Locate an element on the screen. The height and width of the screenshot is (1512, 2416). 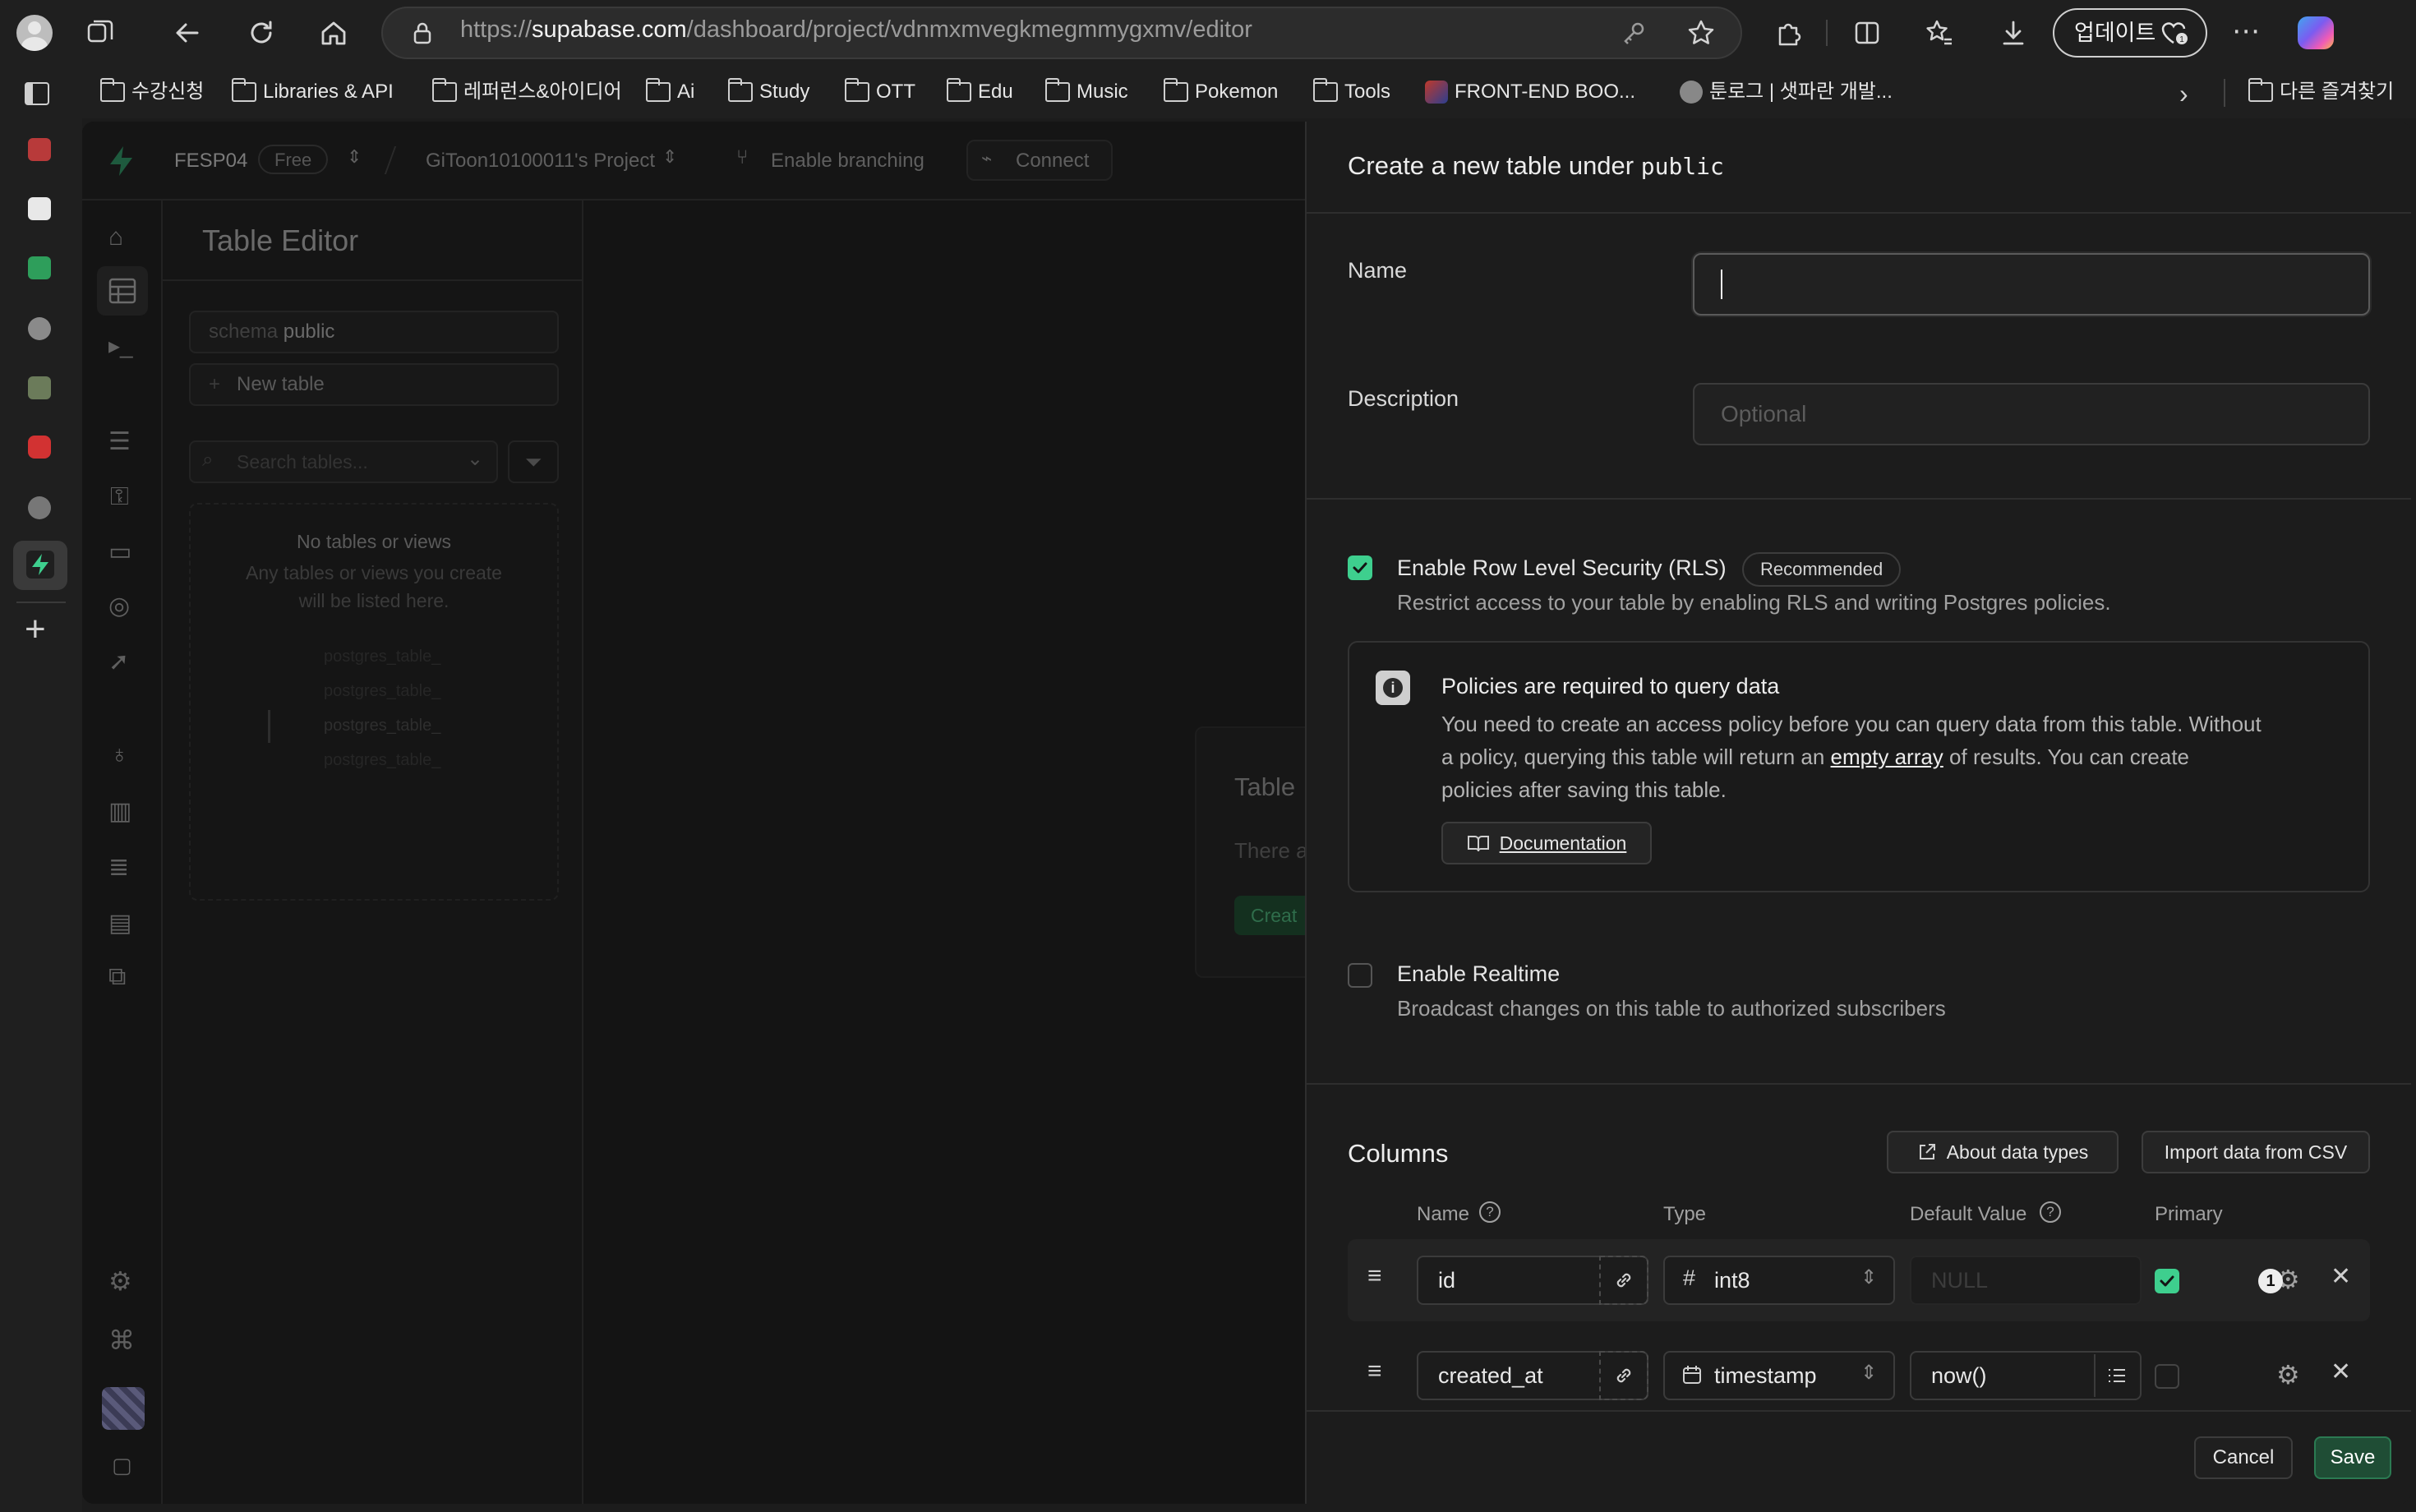
nav-realtime-icon: ➚ is located at coordinates (119, 662).